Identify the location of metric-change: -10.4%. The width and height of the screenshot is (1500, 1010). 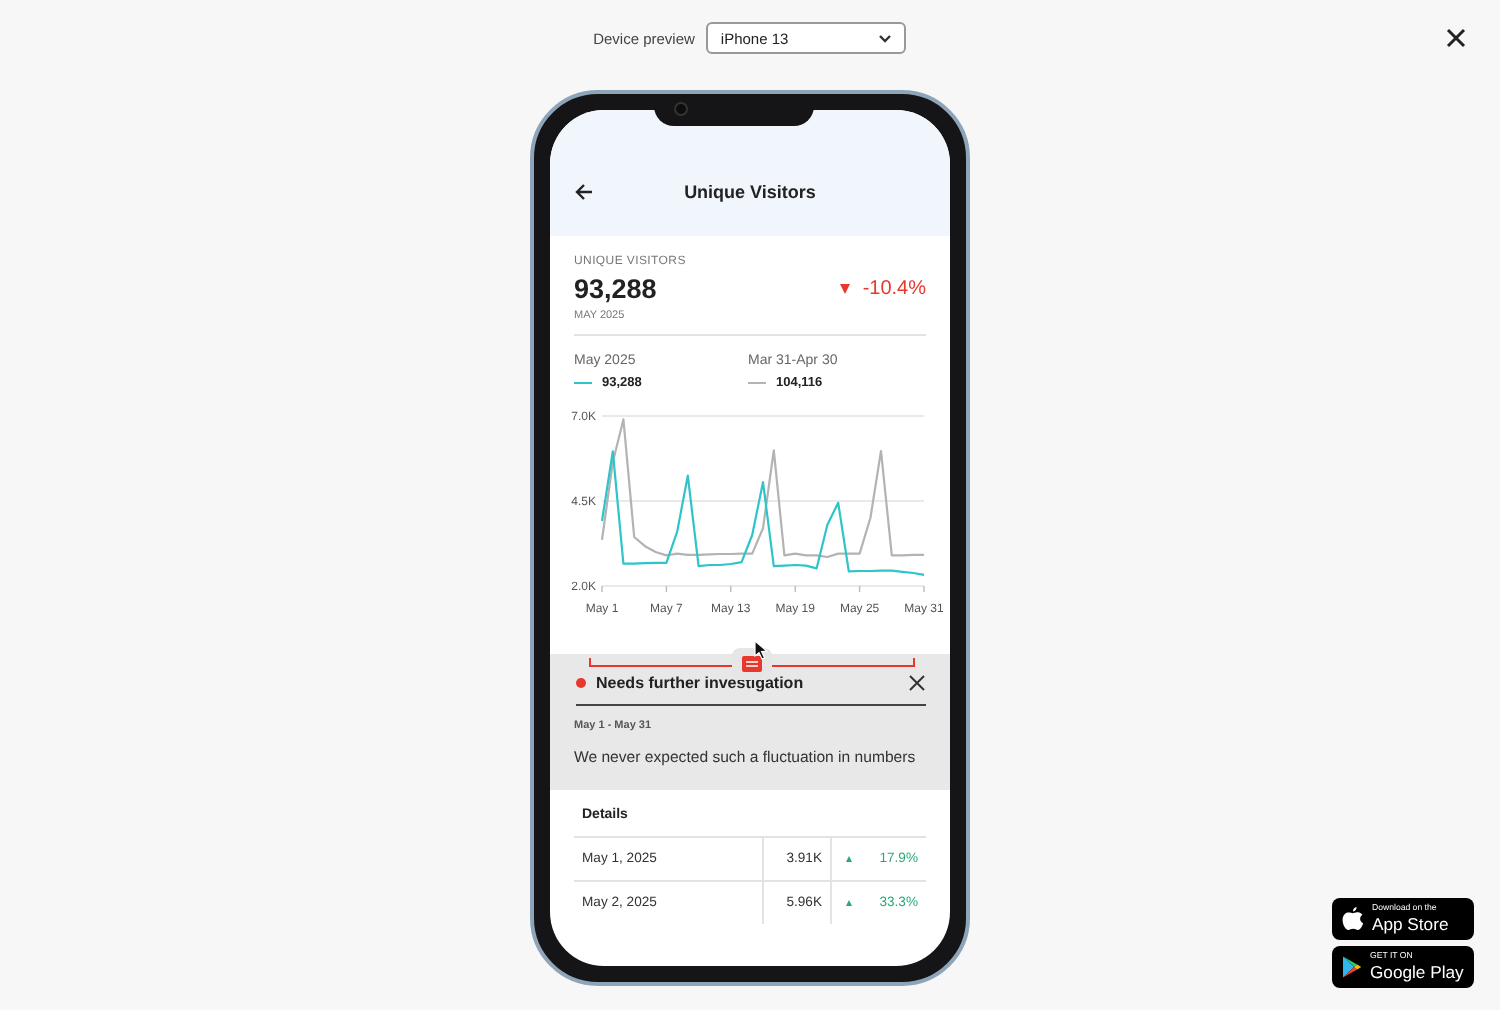
(894, 289).